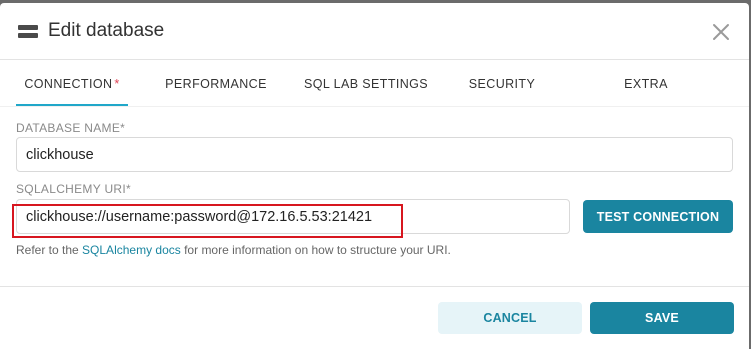  I want to click on tab-connection: CONNECTION *, so click(72, 83).